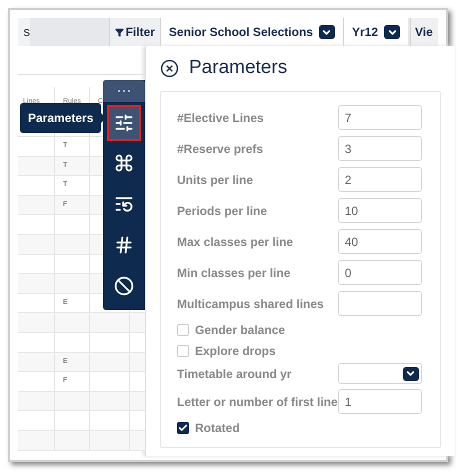 The image size is (461, 475). What do you see at coordinates (220, 118) in the screenshot?
I see `field-label: #Elective Lines` at bounding box center [220, 118].